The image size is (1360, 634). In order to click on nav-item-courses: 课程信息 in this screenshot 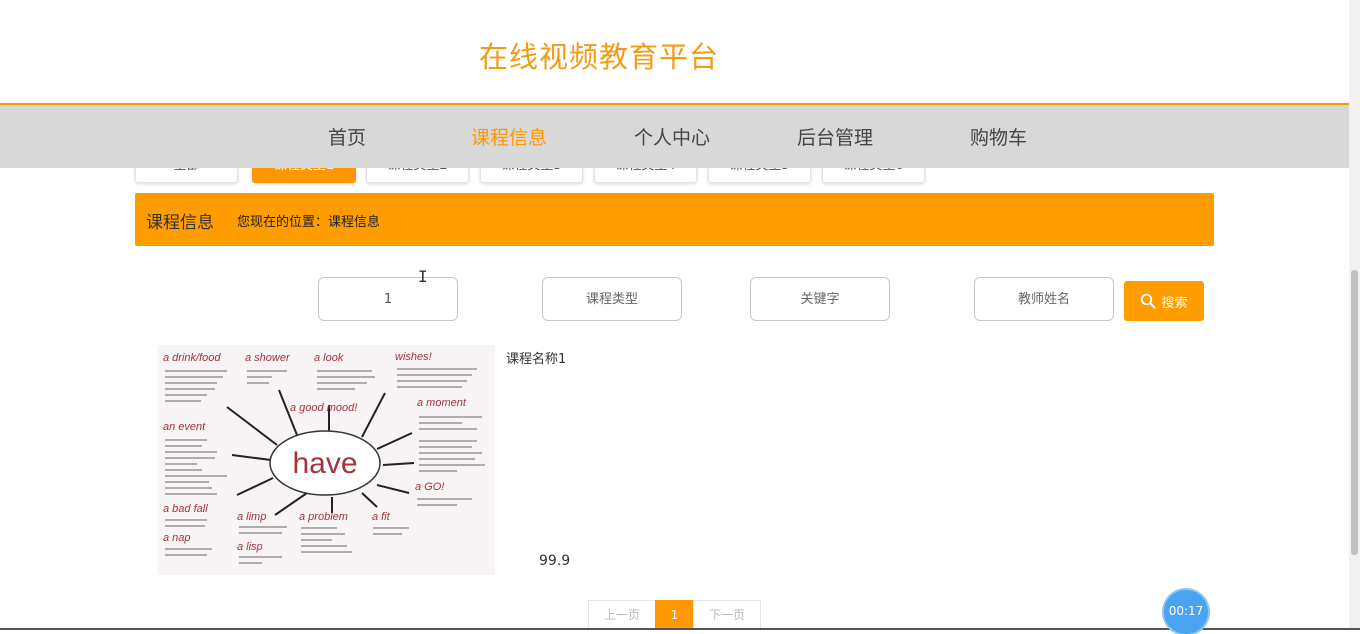, I will do `click(509, 136)`.